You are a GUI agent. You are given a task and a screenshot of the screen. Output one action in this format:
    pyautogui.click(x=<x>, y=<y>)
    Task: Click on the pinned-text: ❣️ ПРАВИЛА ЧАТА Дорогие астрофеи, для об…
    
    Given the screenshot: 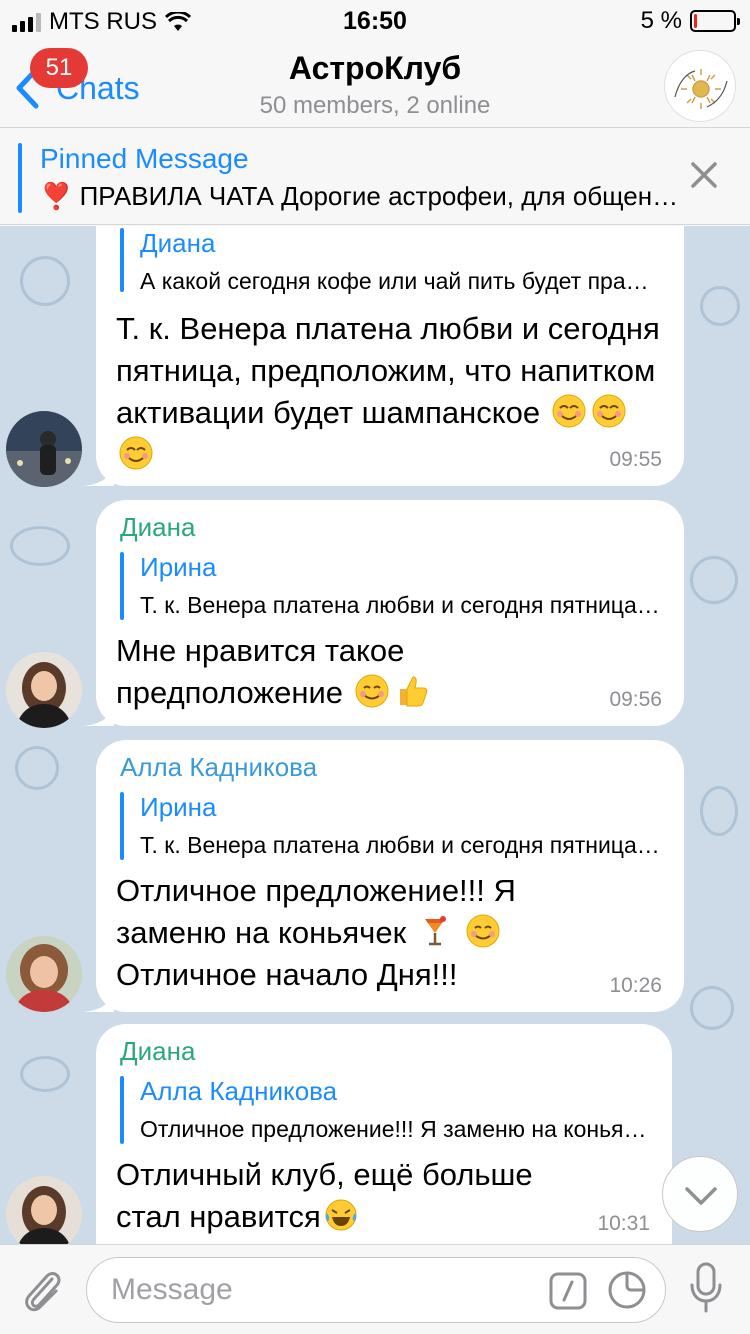 What is the action you would take?
    pyautogui.click(x=360, y=196)
    